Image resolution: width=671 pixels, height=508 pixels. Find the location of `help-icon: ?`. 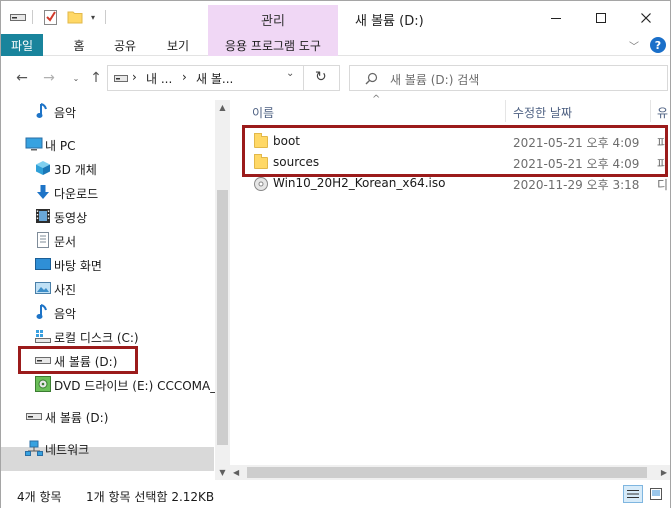

help-icon: ? is located at coordinates (658, 45).